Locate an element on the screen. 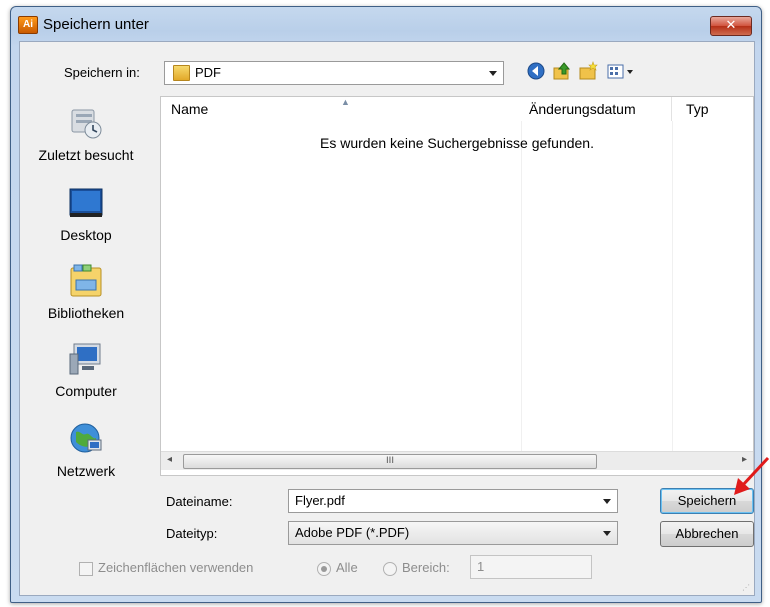 This screenshot has height=607, width=770. range-radio is located at coordinates (390, 569).